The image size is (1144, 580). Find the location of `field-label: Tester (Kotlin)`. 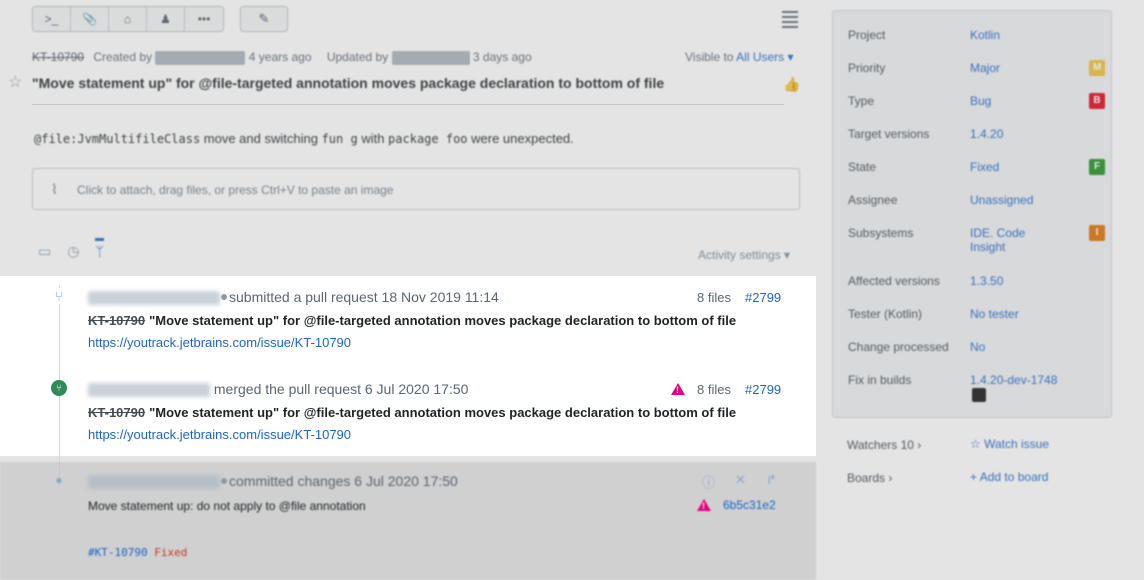

field-label: Tester (Kotlin) is located at coordinates (885, 314).